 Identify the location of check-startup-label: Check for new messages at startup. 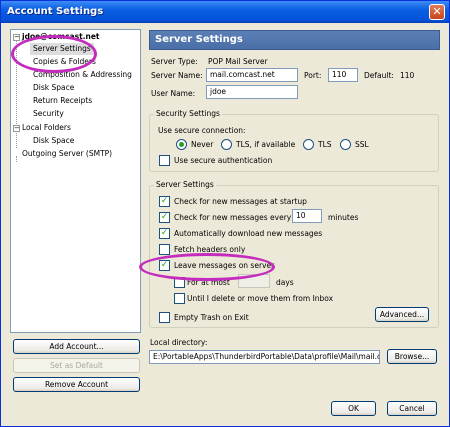
(240, 202).